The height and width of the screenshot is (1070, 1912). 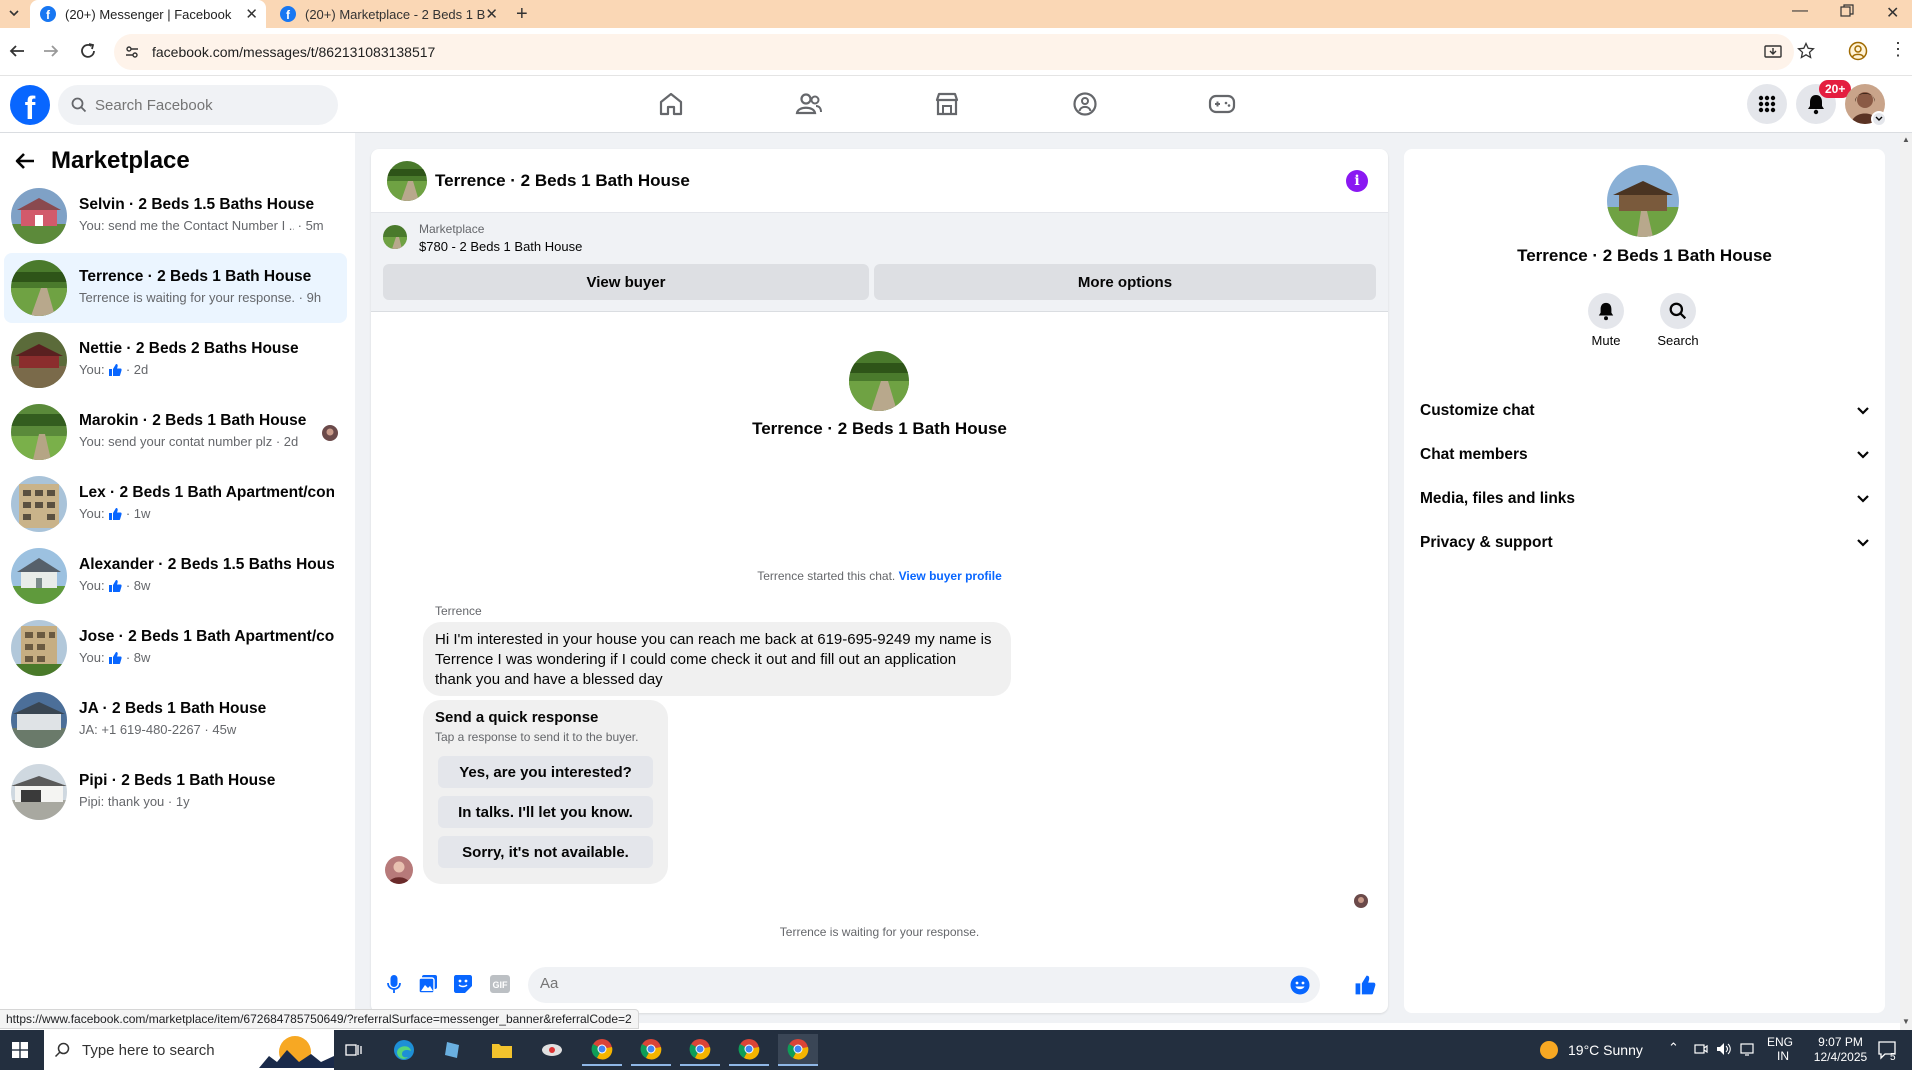 What do you see at coordinates (30, 105) in the screenshot?
I see `facebook-logo-icon: f` at bounding box center [30, 105].